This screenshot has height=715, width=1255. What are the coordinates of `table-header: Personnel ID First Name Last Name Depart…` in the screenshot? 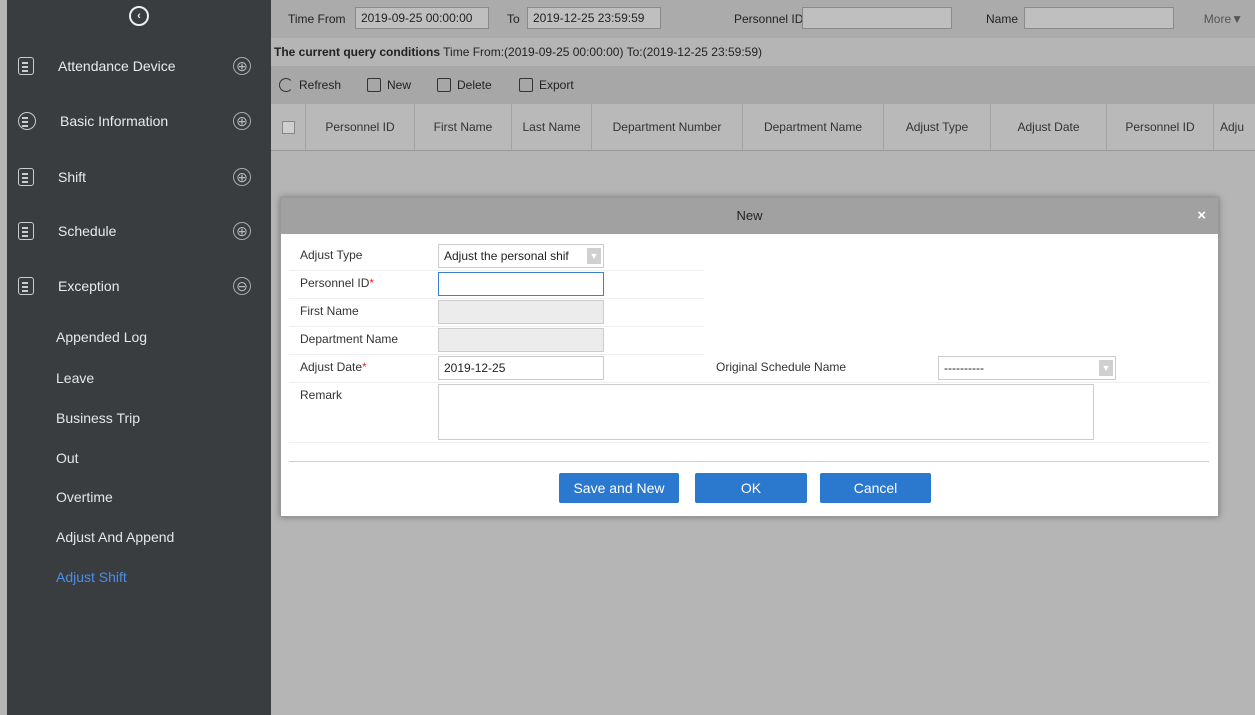 It's located at (763, 127).